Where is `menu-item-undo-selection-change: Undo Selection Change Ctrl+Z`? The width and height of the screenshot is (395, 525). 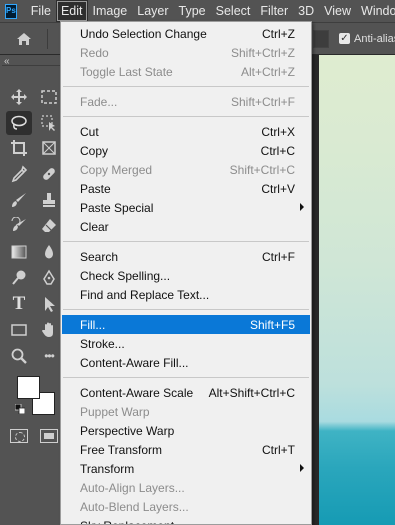
menu-item-undo-selection-change: Undo Selection Change Ctrl+Z is located at coordinates (186, 33).